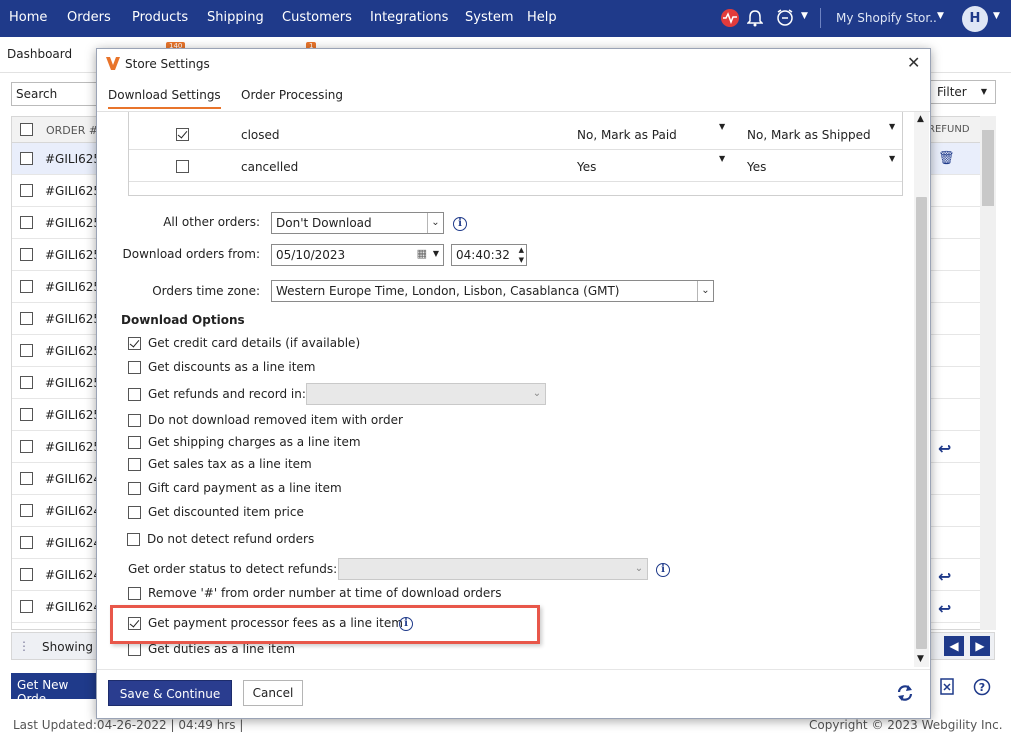 This screenshot has height=737, width=1011. I want to click on filter-dropdown: Filter ▼, so click(962, 92).